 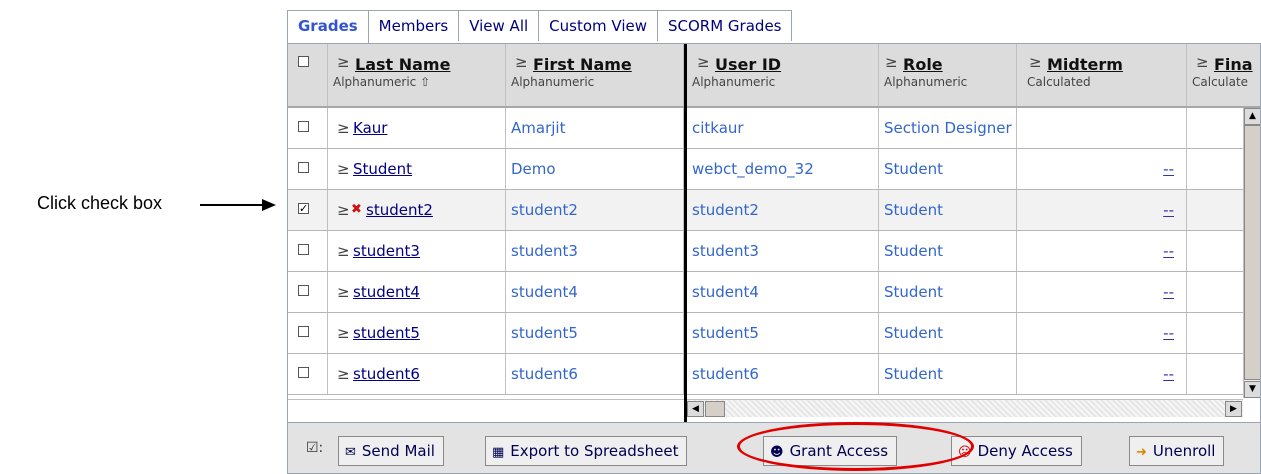 I want to click on column-header-midterm: Midterm, so click(x=1085, y=64).